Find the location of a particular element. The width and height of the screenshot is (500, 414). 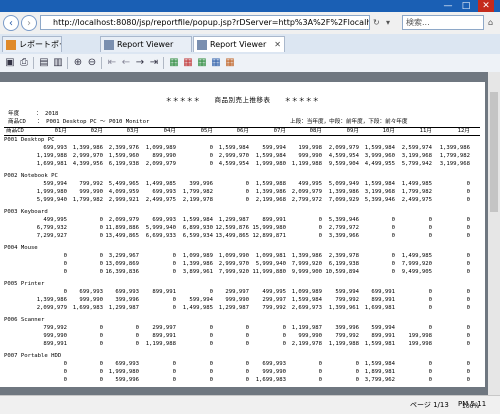

sales-cell: 9,499,905 is located at coordinates (416, 272).